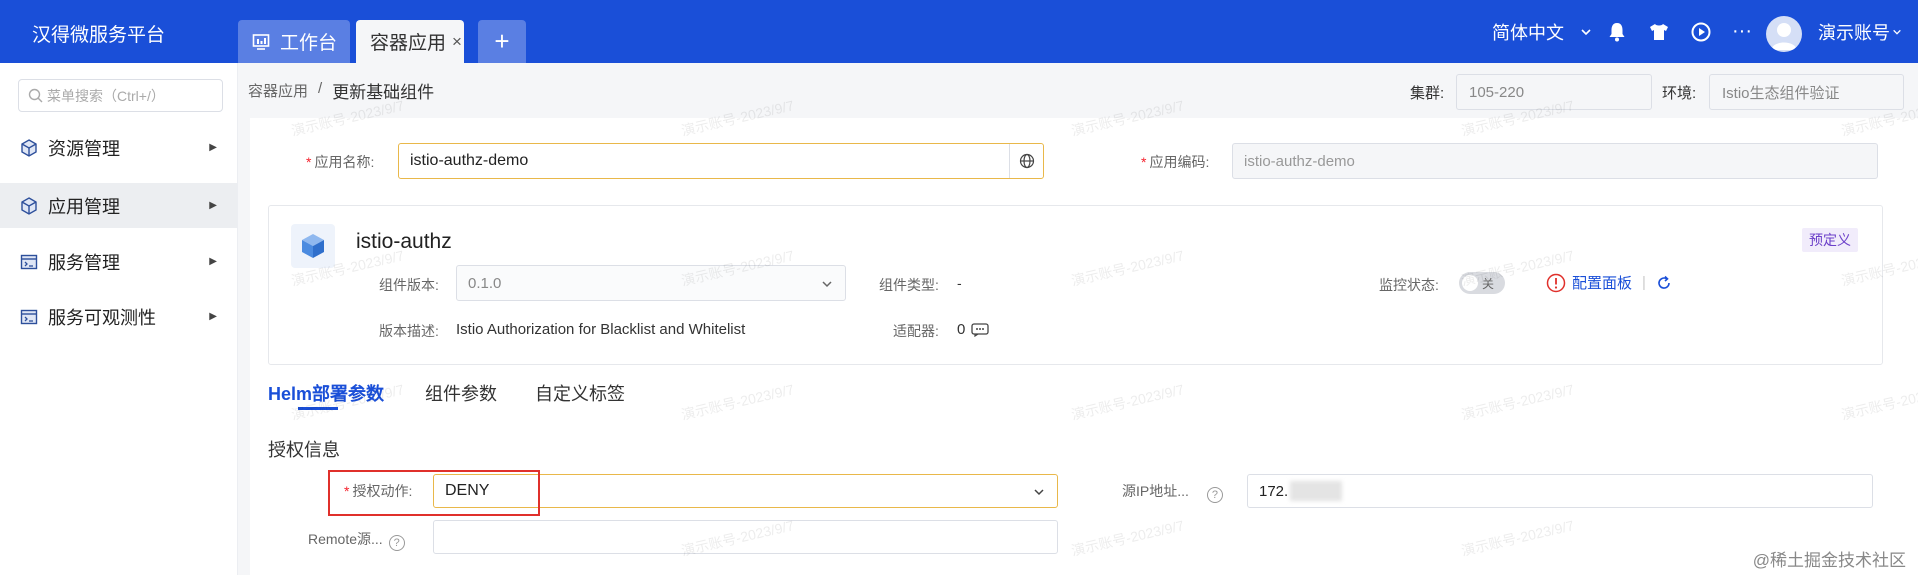 The width and height of the screenshot is (1918, 575). I want to click on app-name-input: istio-authz-demo, so click(721, 161).